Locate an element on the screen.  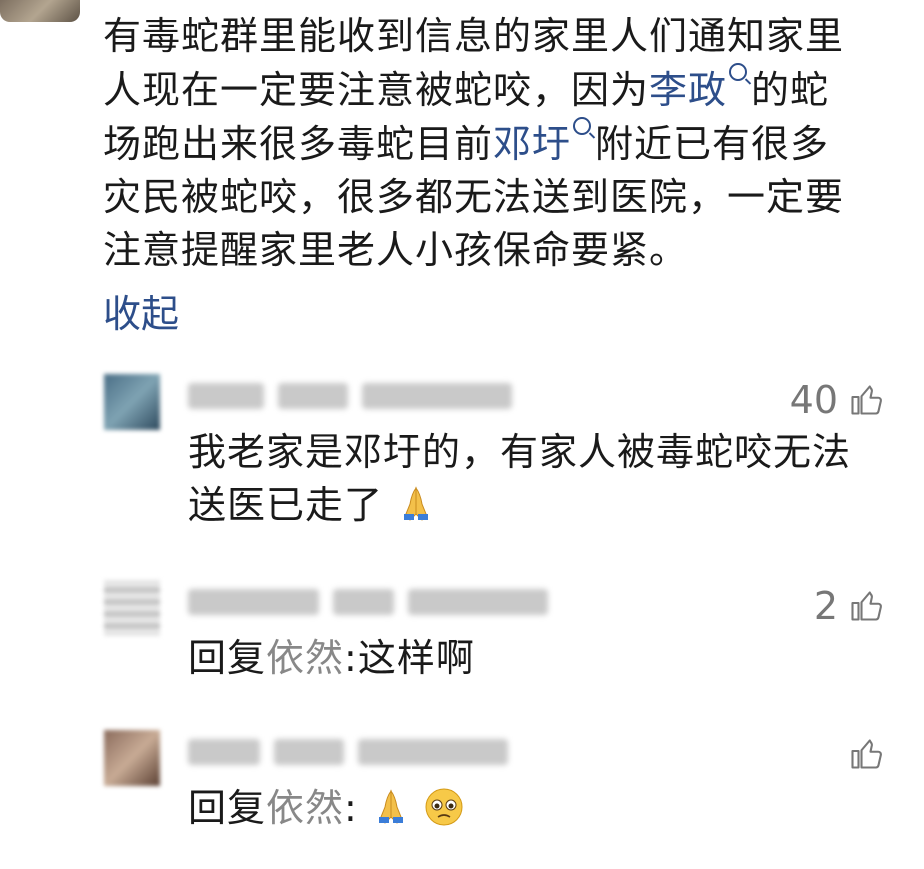
reply-item: 2 回复依然:这样啊 is located at coordinates (499, 640).